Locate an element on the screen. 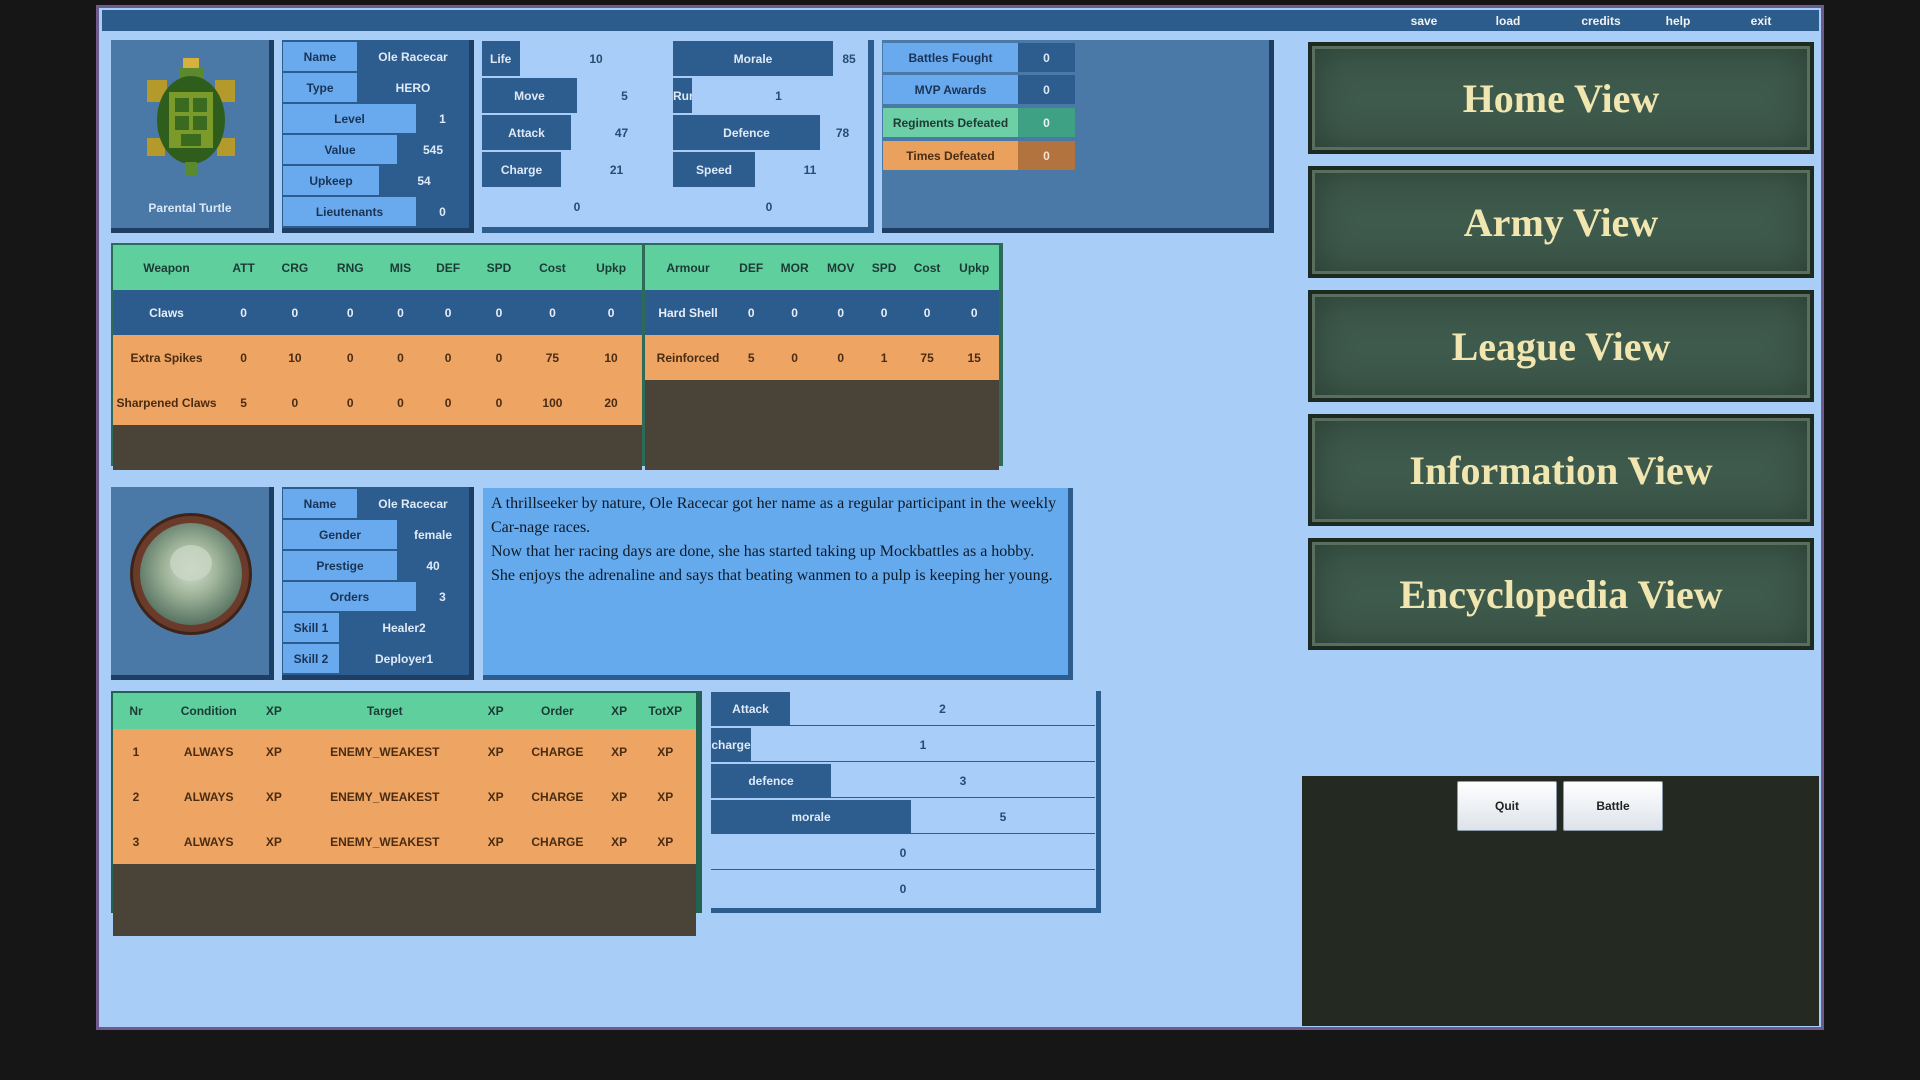 This screenshot has height=1080, width=1920. table-row: Extra Spikes 0 10 0 0 0 0 75 10 is located at coordinates (377, 357).